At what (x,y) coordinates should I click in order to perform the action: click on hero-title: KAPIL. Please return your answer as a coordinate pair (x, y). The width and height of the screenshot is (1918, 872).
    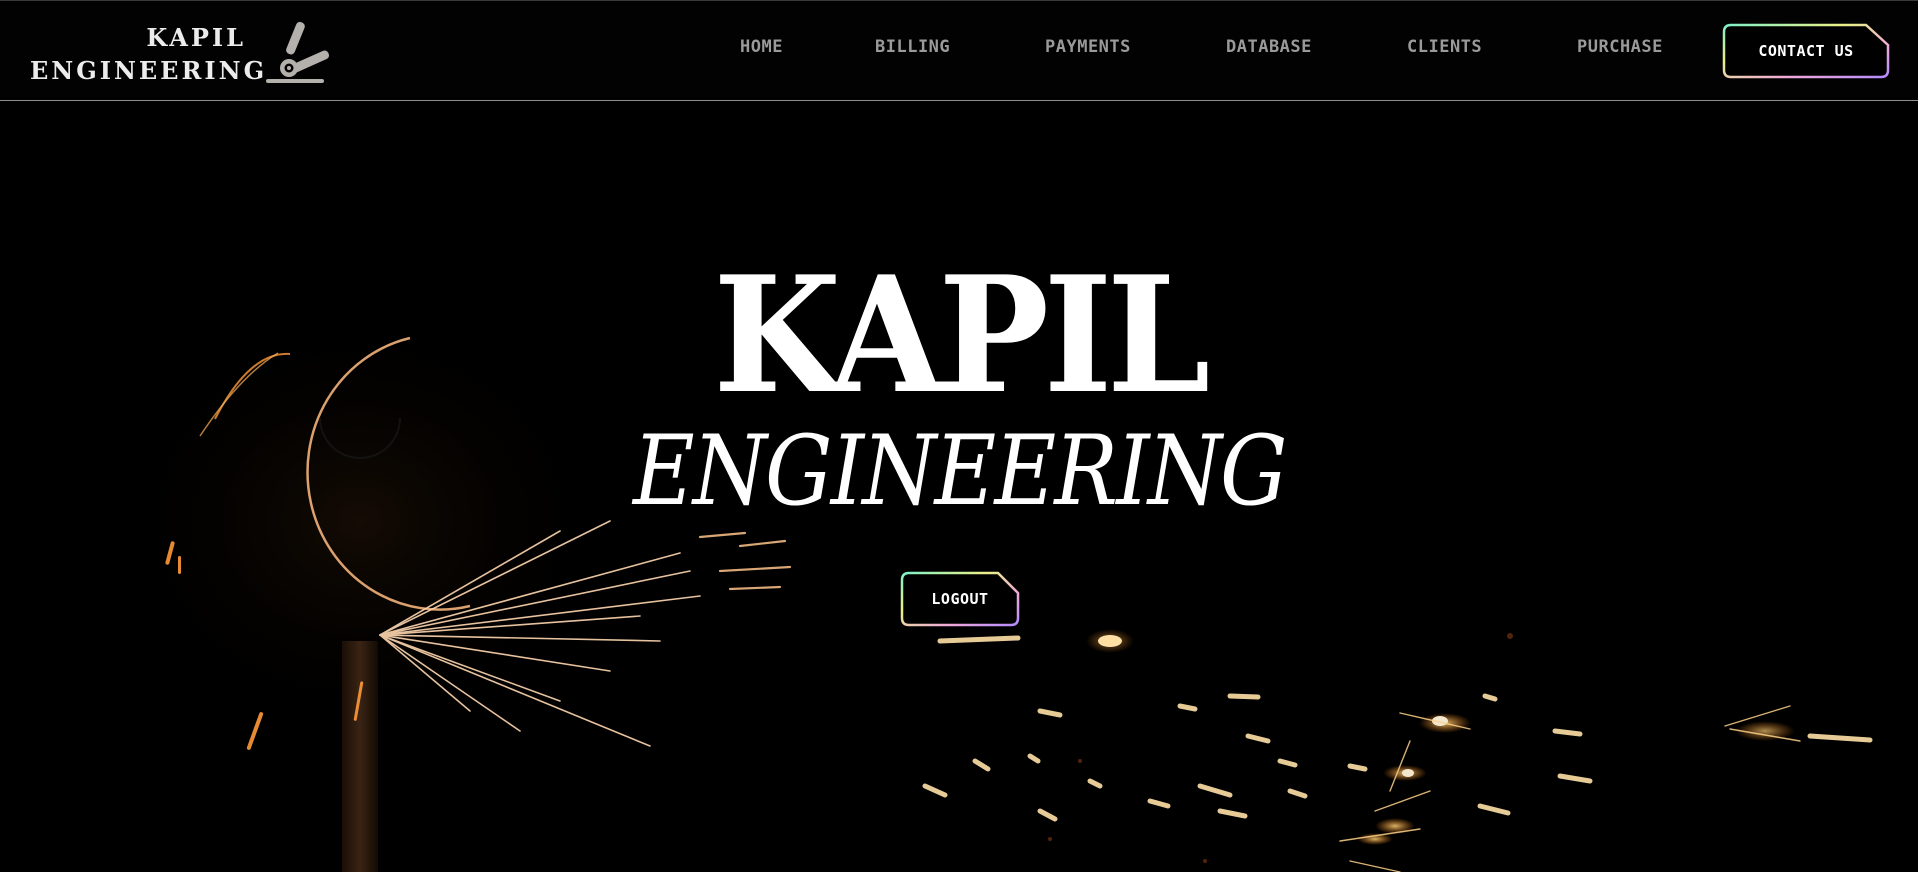
    Looking at the image, I should click on (961, 335).